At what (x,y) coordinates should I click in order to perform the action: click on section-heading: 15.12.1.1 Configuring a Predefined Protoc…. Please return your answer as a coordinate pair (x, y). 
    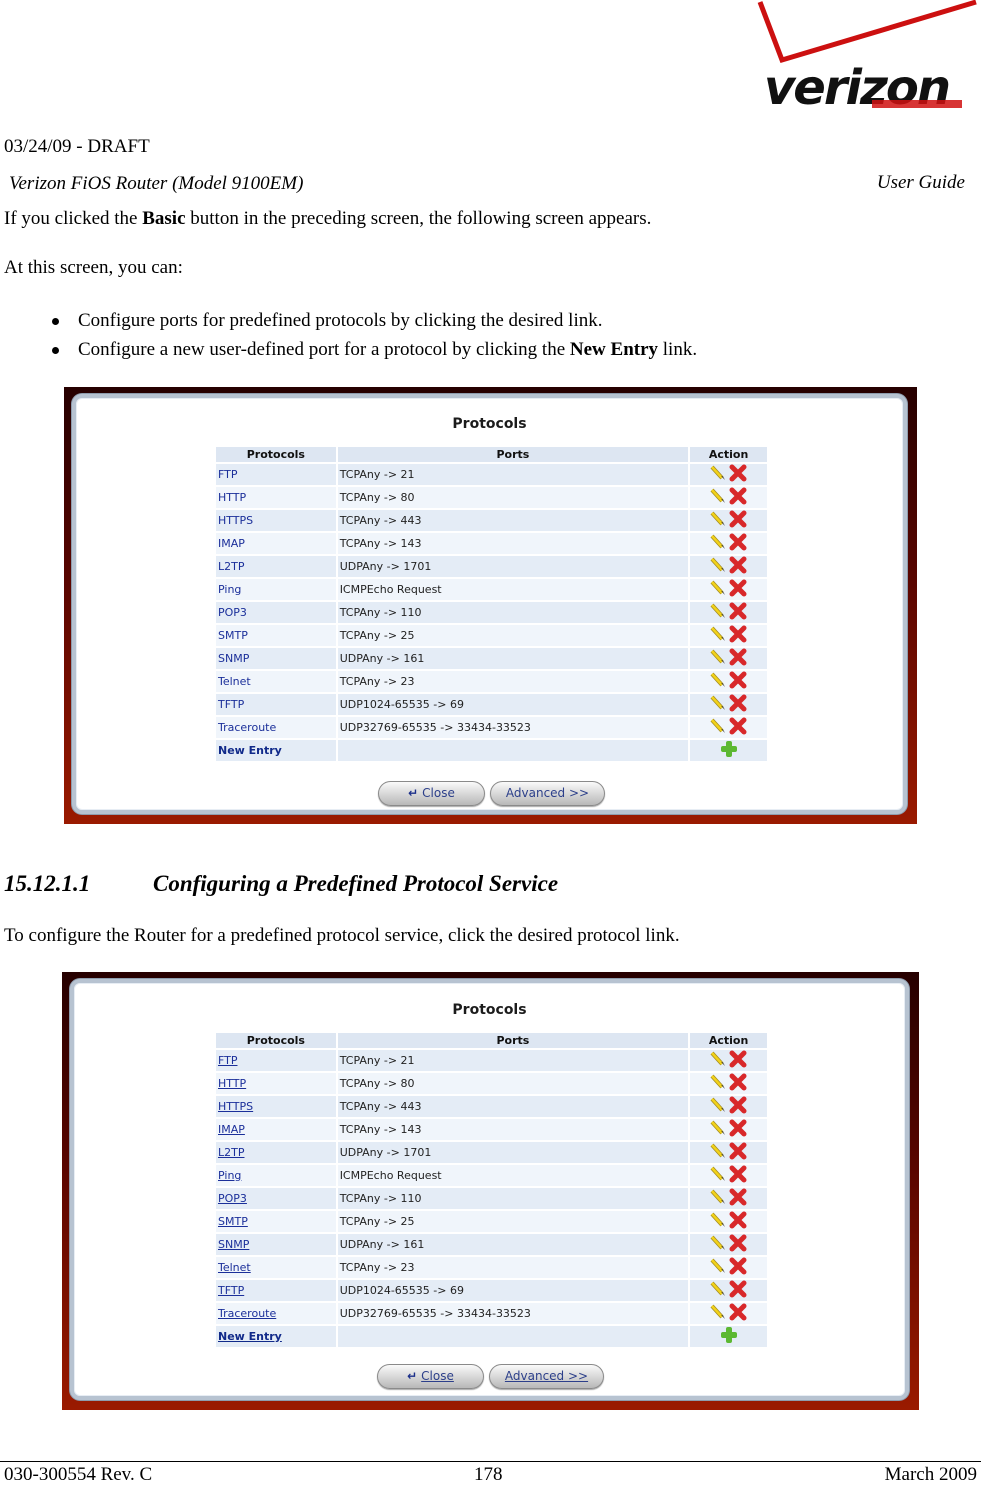
    Looking at the image, I should click on (281, 884).